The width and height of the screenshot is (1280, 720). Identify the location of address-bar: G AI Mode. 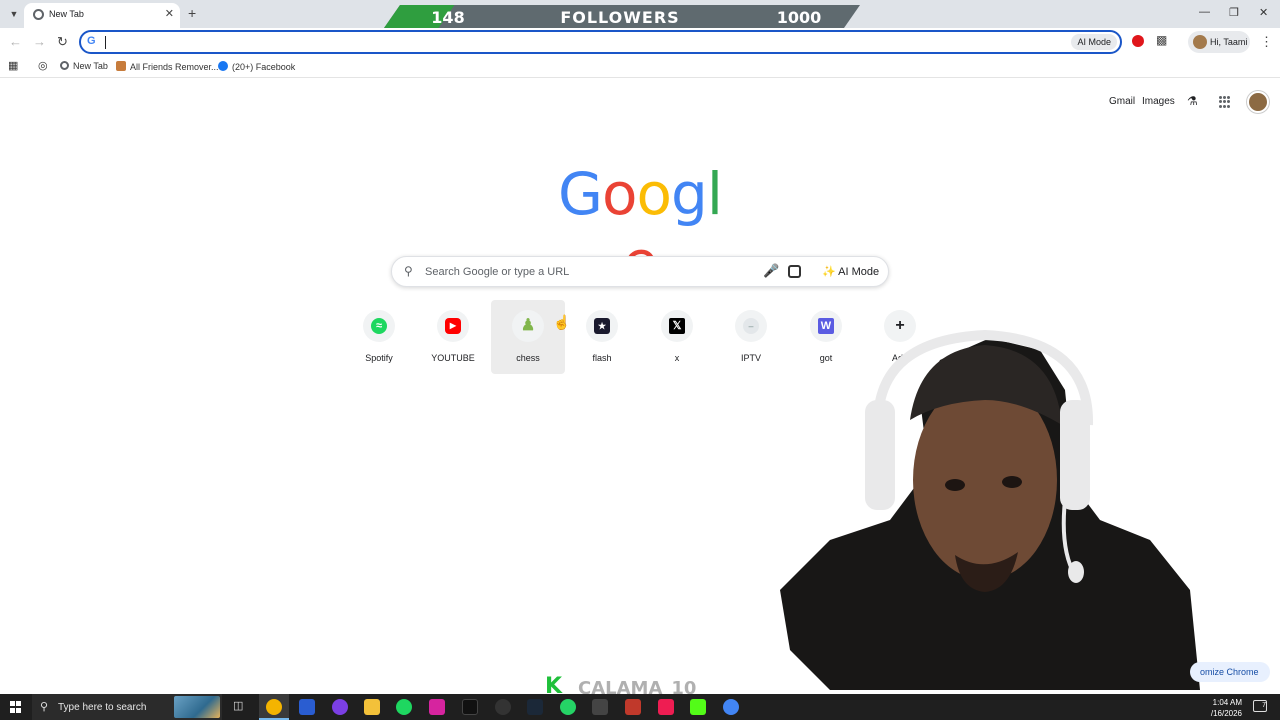
(600, 42).